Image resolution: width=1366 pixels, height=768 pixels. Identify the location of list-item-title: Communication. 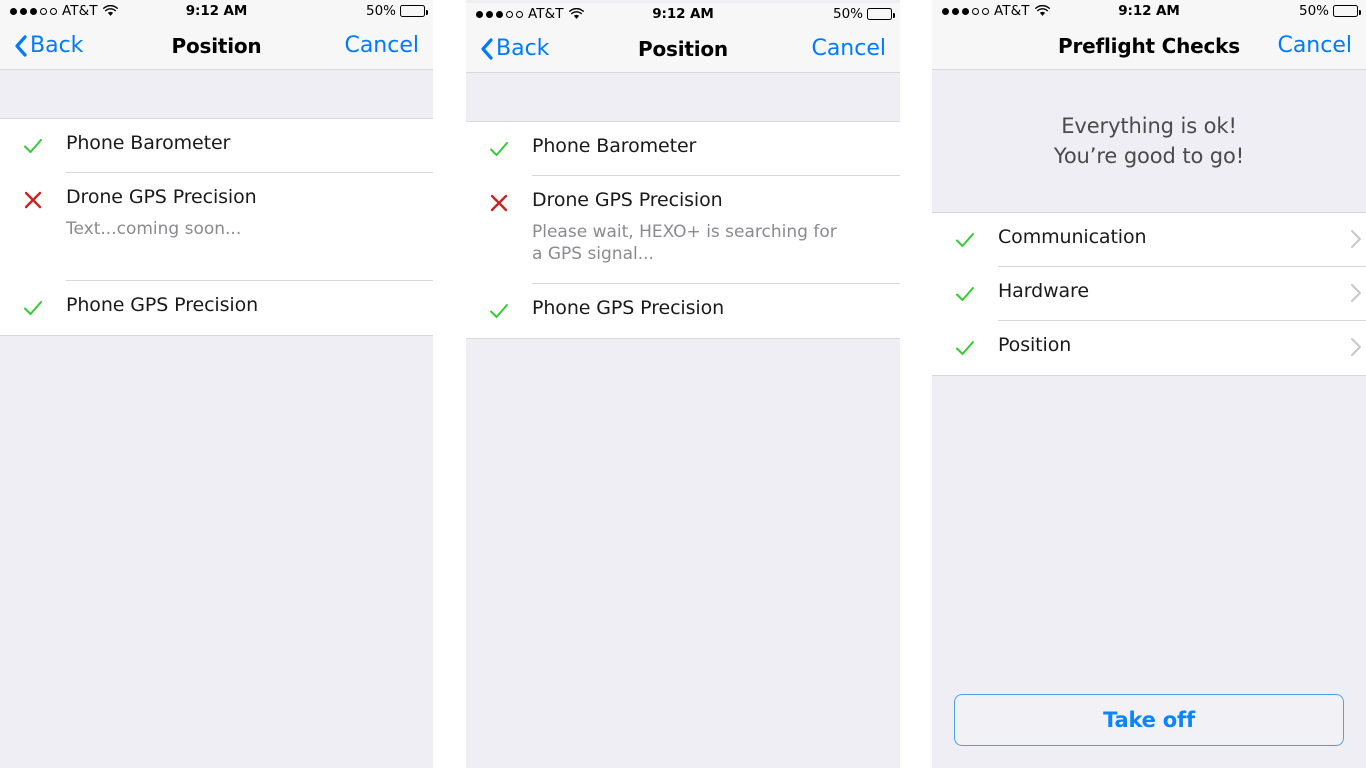
(1072, 236).